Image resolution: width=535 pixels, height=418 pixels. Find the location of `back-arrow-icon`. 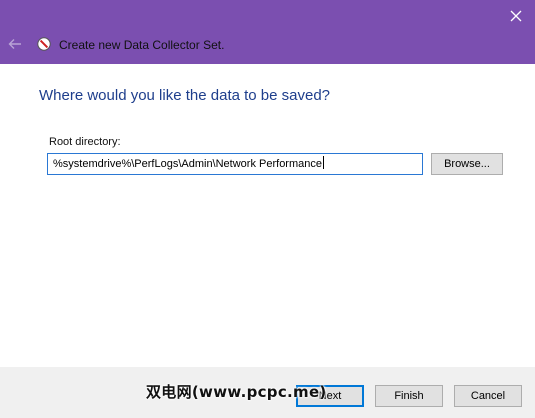

back-arrow-icon is located at coordinates (14, 44).